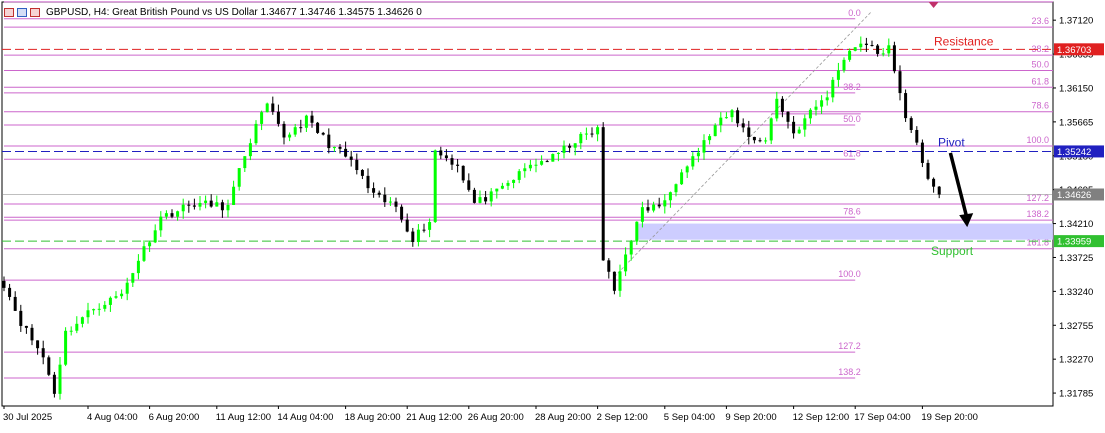  I want to click on x-tick-label: 19 Sep 20:00, so click(949, 417).